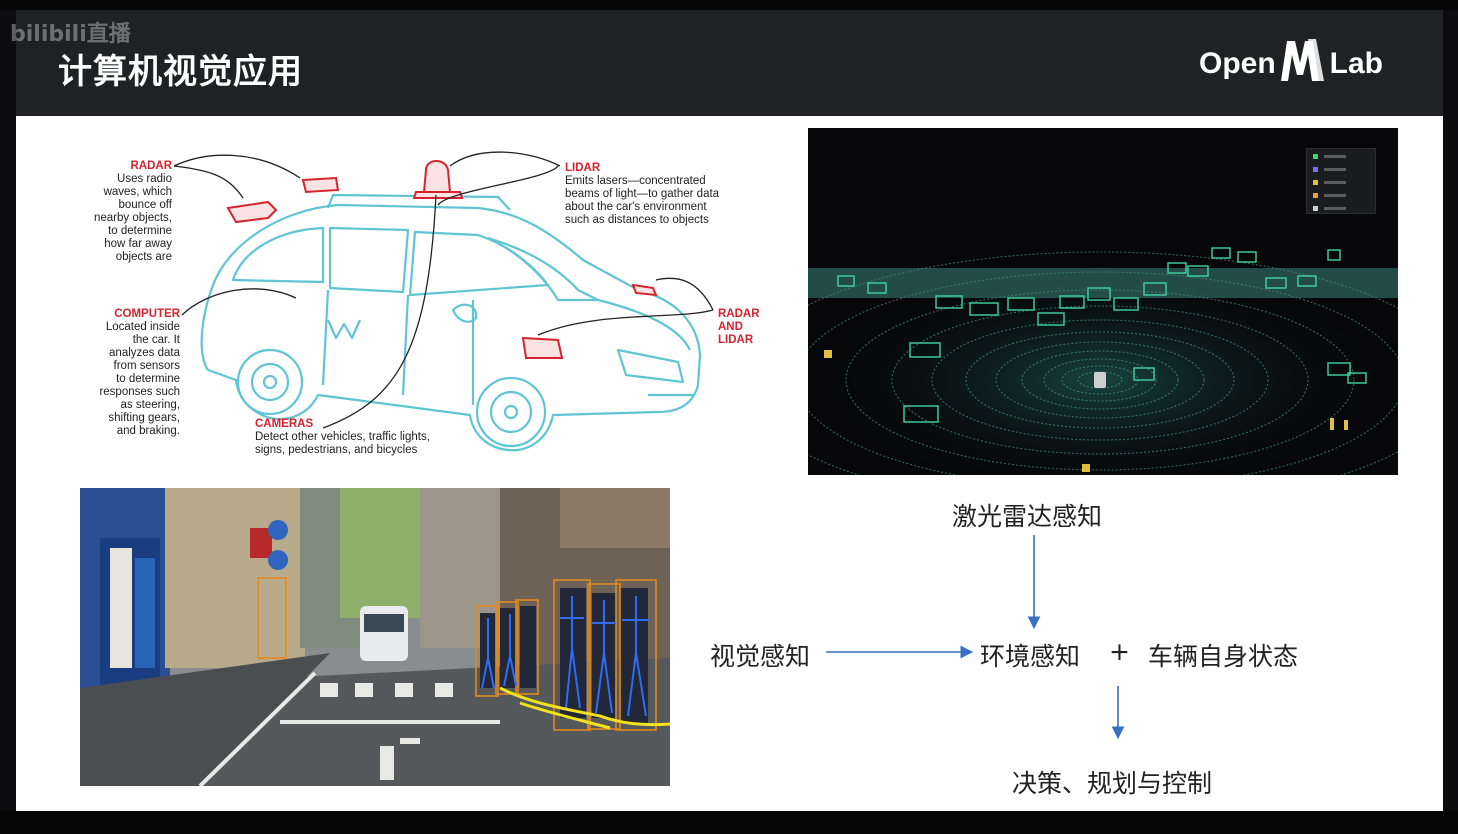 This screenshot has width=1458, height=834. Describe the element at coordinates (729, 822) in the screenshot. I see `bottom-black-bar` at that location.